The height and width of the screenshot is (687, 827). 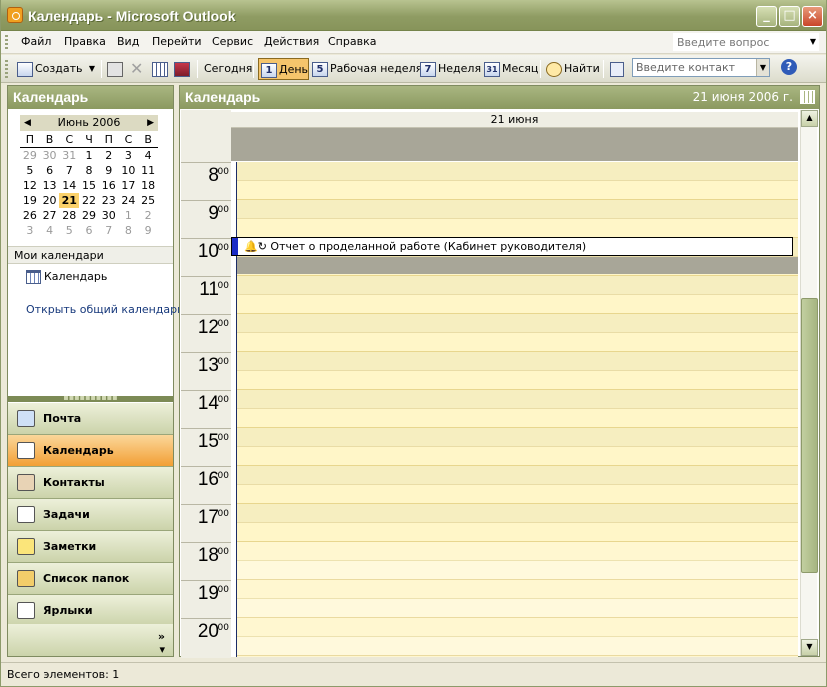 I want to click on menu-view: Вид, so click(x=128, y=41).